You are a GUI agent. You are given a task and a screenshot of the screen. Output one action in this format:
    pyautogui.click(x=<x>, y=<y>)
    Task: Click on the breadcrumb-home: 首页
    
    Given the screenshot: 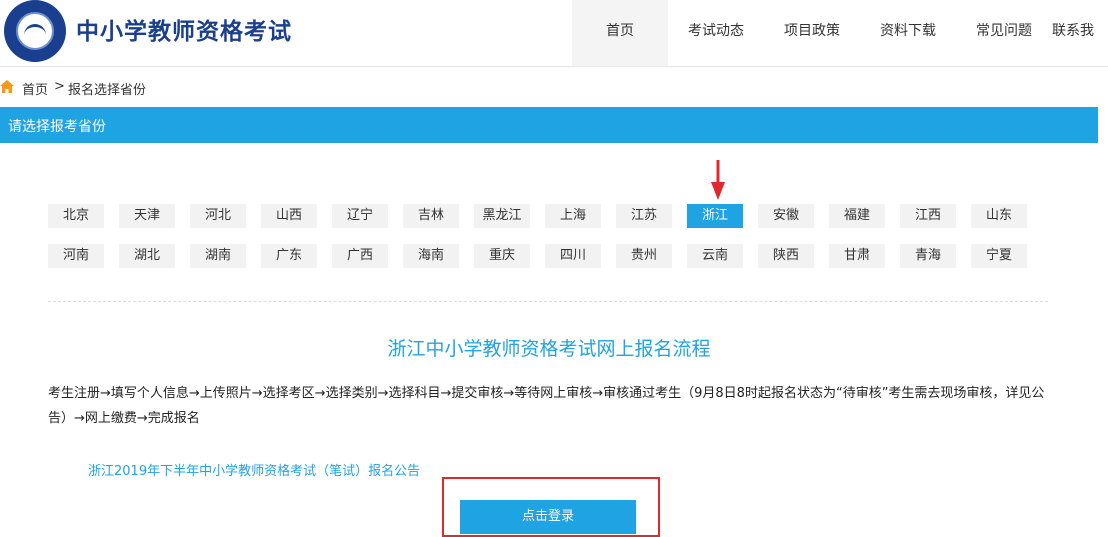 What is the action you would take?
    pyautogui.click(x=35, y=88)
    